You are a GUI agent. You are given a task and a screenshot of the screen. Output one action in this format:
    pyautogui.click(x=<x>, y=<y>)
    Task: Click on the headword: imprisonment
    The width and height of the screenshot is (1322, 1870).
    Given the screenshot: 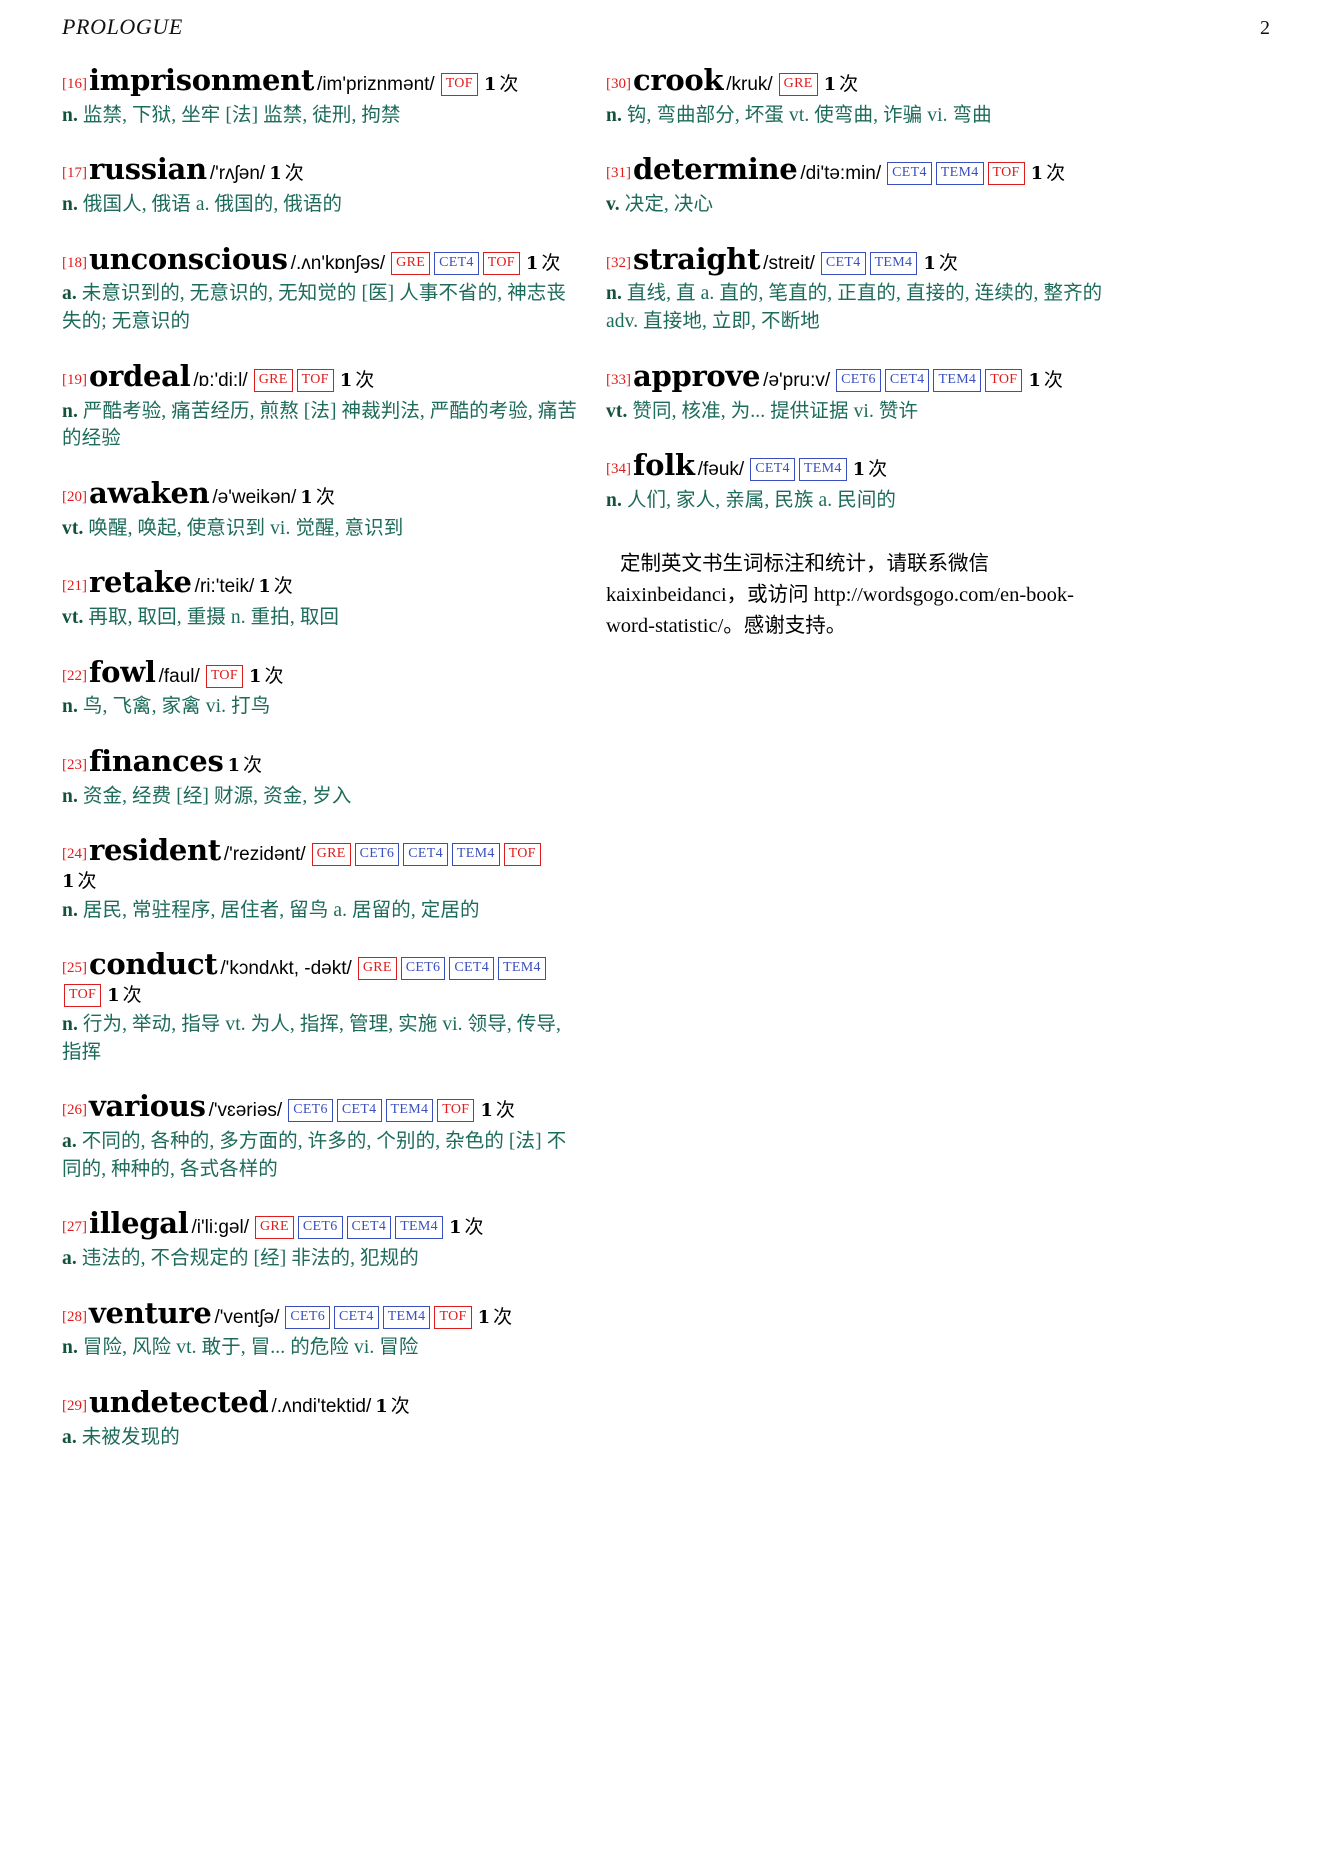 What is the action you would take?
    pyautogui.click(x=202, y=80)
    